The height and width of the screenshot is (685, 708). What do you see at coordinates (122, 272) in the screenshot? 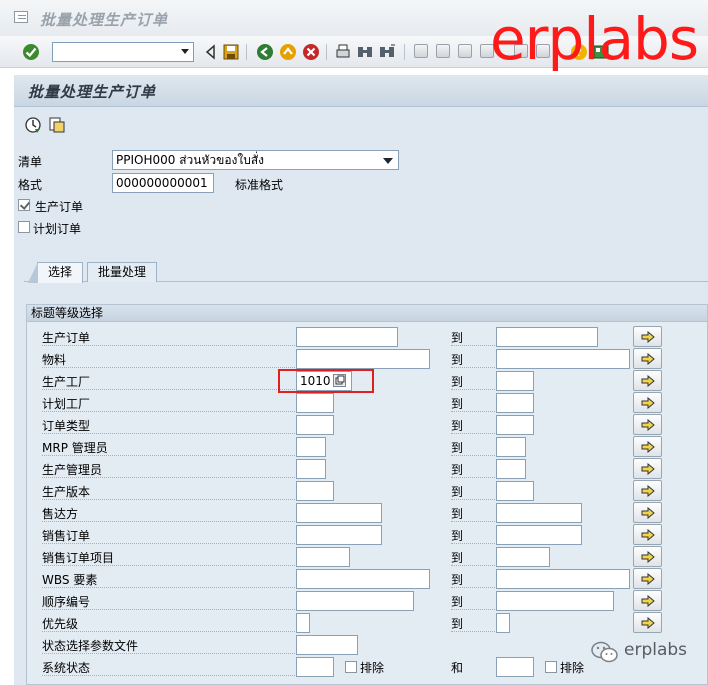
I see `tab-mass-processing: 批量处理` at bounding box center [122, 272].